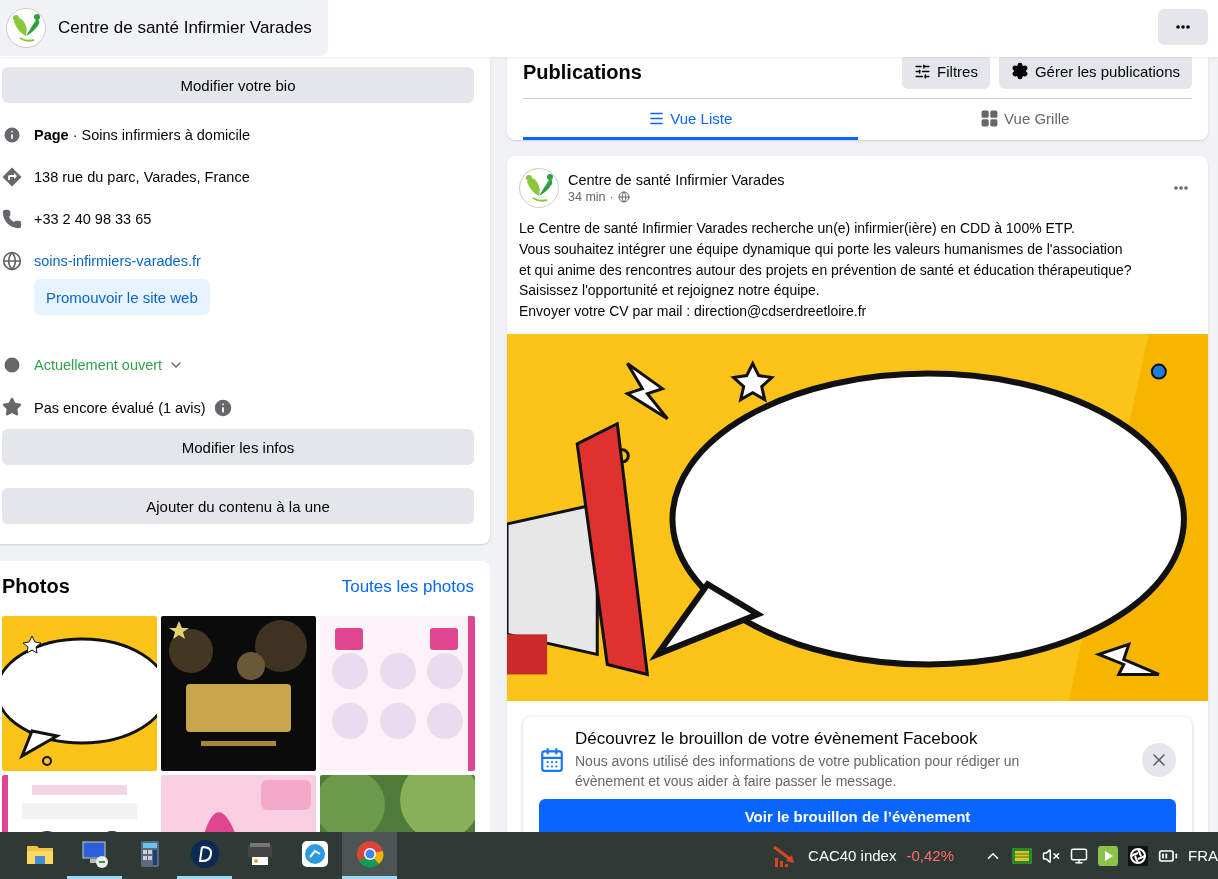 The image size is (1218, 879). What do you see at coordinates (1138, 855) in the screenshot?
I see `aperture-icon` at bounding box center [1138, 855].